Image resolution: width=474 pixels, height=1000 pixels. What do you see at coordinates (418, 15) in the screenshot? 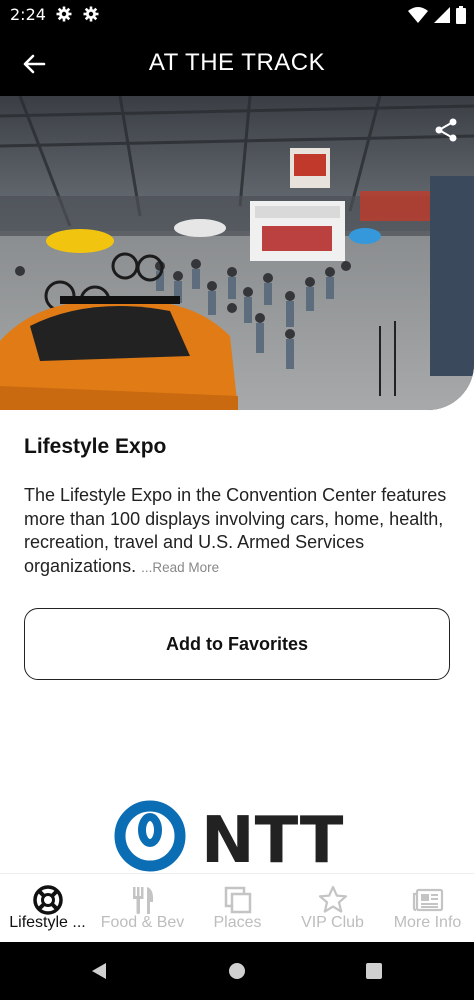
I see `wifi-icon` at bounding box center [418, 15].